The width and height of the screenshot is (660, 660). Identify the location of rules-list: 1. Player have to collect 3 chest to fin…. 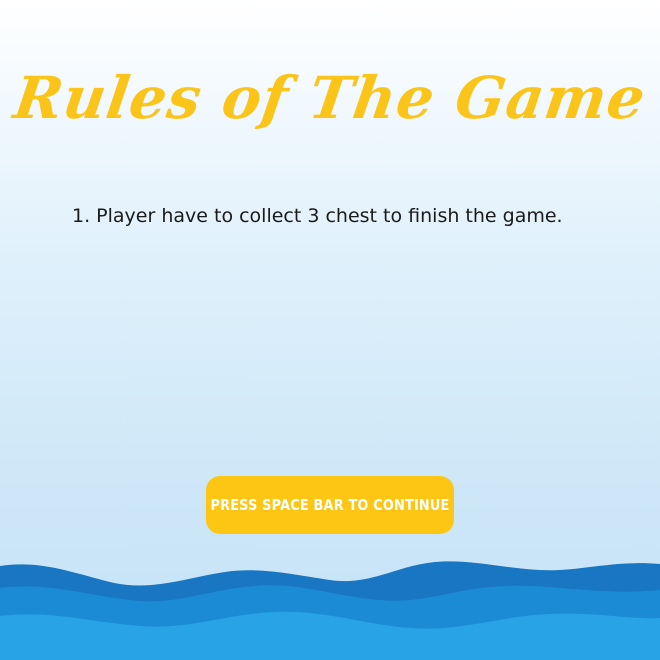
(352, 216).